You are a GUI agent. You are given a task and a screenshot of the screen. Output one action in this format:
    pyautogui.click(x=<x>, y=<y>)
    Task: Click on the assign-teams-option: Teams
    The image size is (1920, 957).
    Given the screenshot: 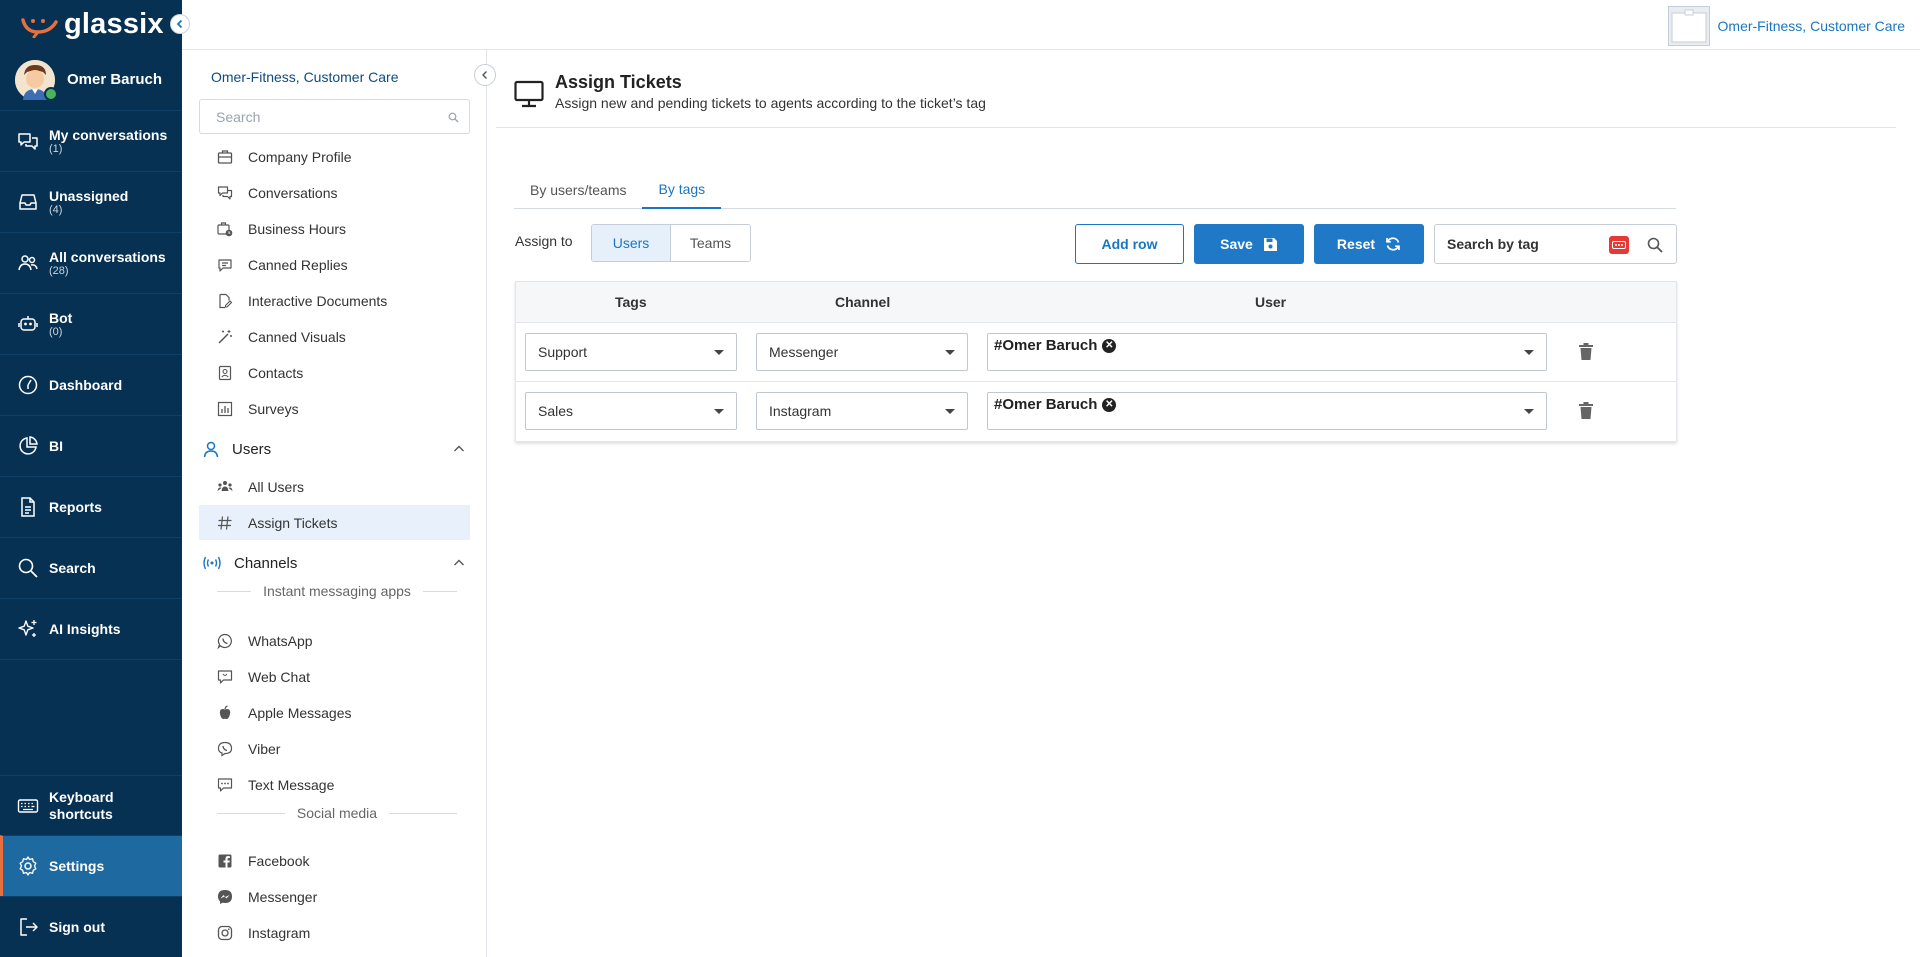 What is the action you would take?
    pyautogui.click(x=710, y=243)
    